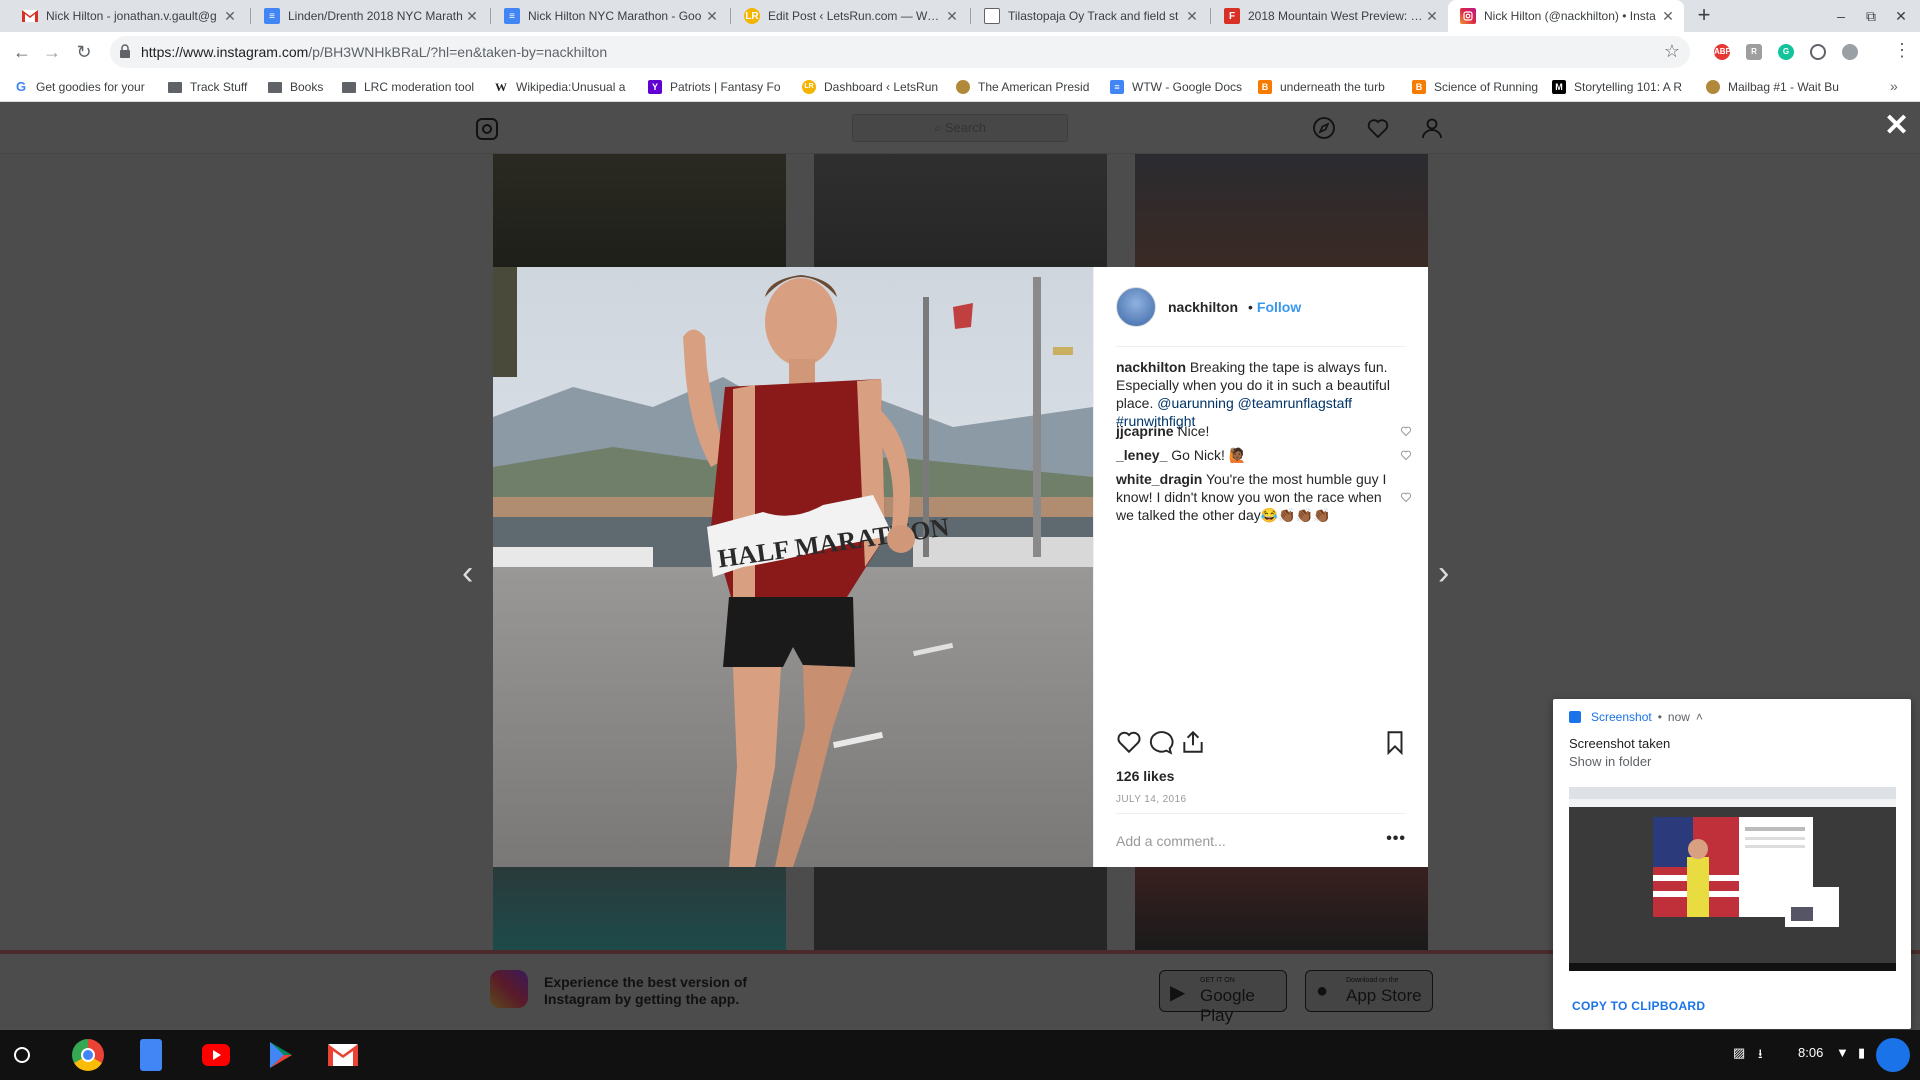 The image size is (1920, 1080). Describe the element at coordinates (1136, 307) in the screenshot. I see `avatar` at that location.